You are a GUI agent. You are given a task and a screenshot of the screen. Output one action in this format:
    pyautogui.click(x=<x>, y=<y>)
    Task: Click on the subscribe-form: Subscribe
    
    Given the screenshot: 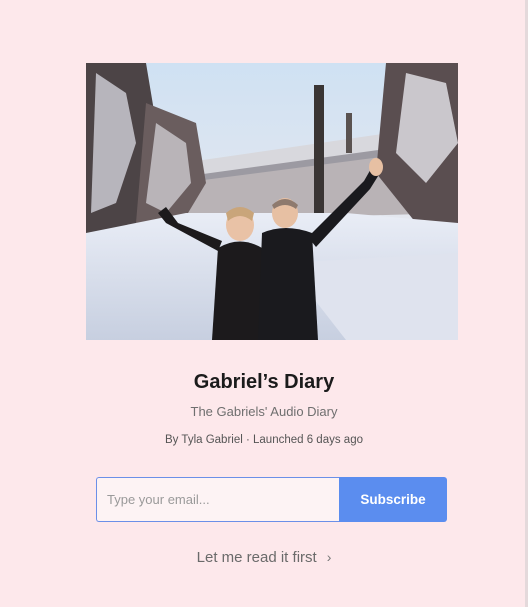 What is the action you would take?
    pyautogui.click(x=271, y=499)
    